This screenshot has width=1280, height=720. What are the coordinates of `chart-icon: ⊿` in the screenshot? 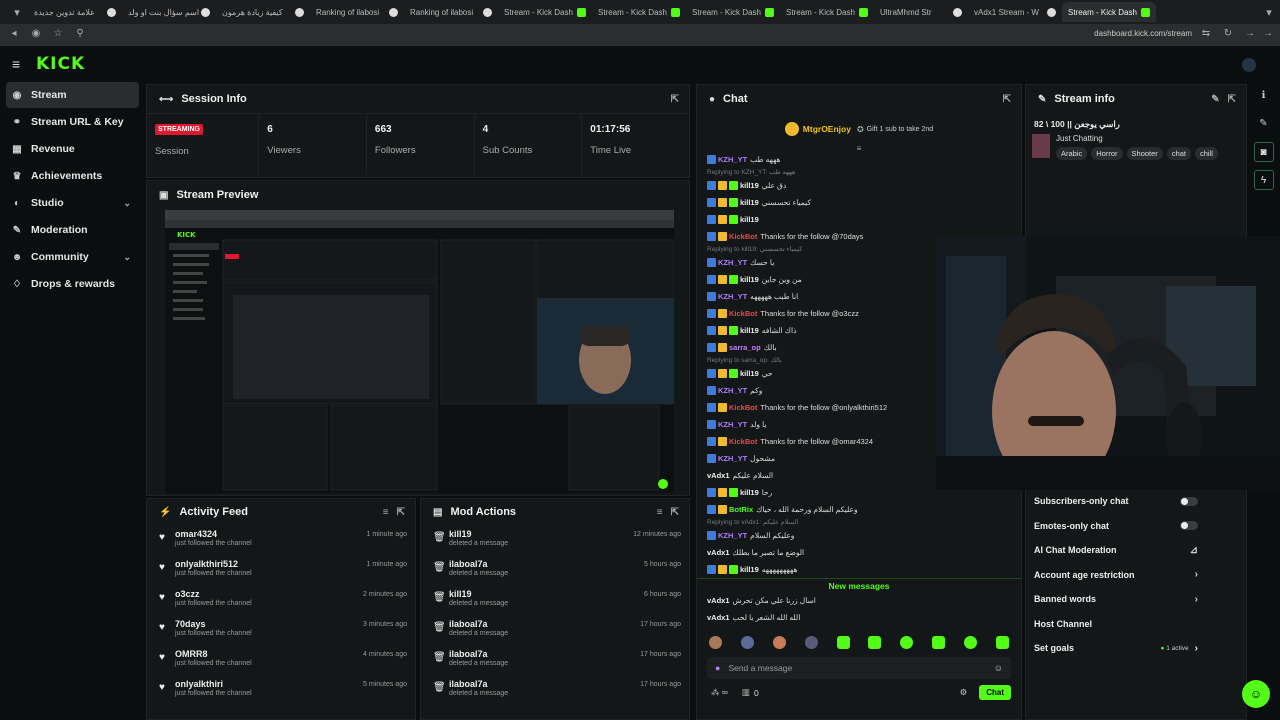 It's located at (1194, 550).